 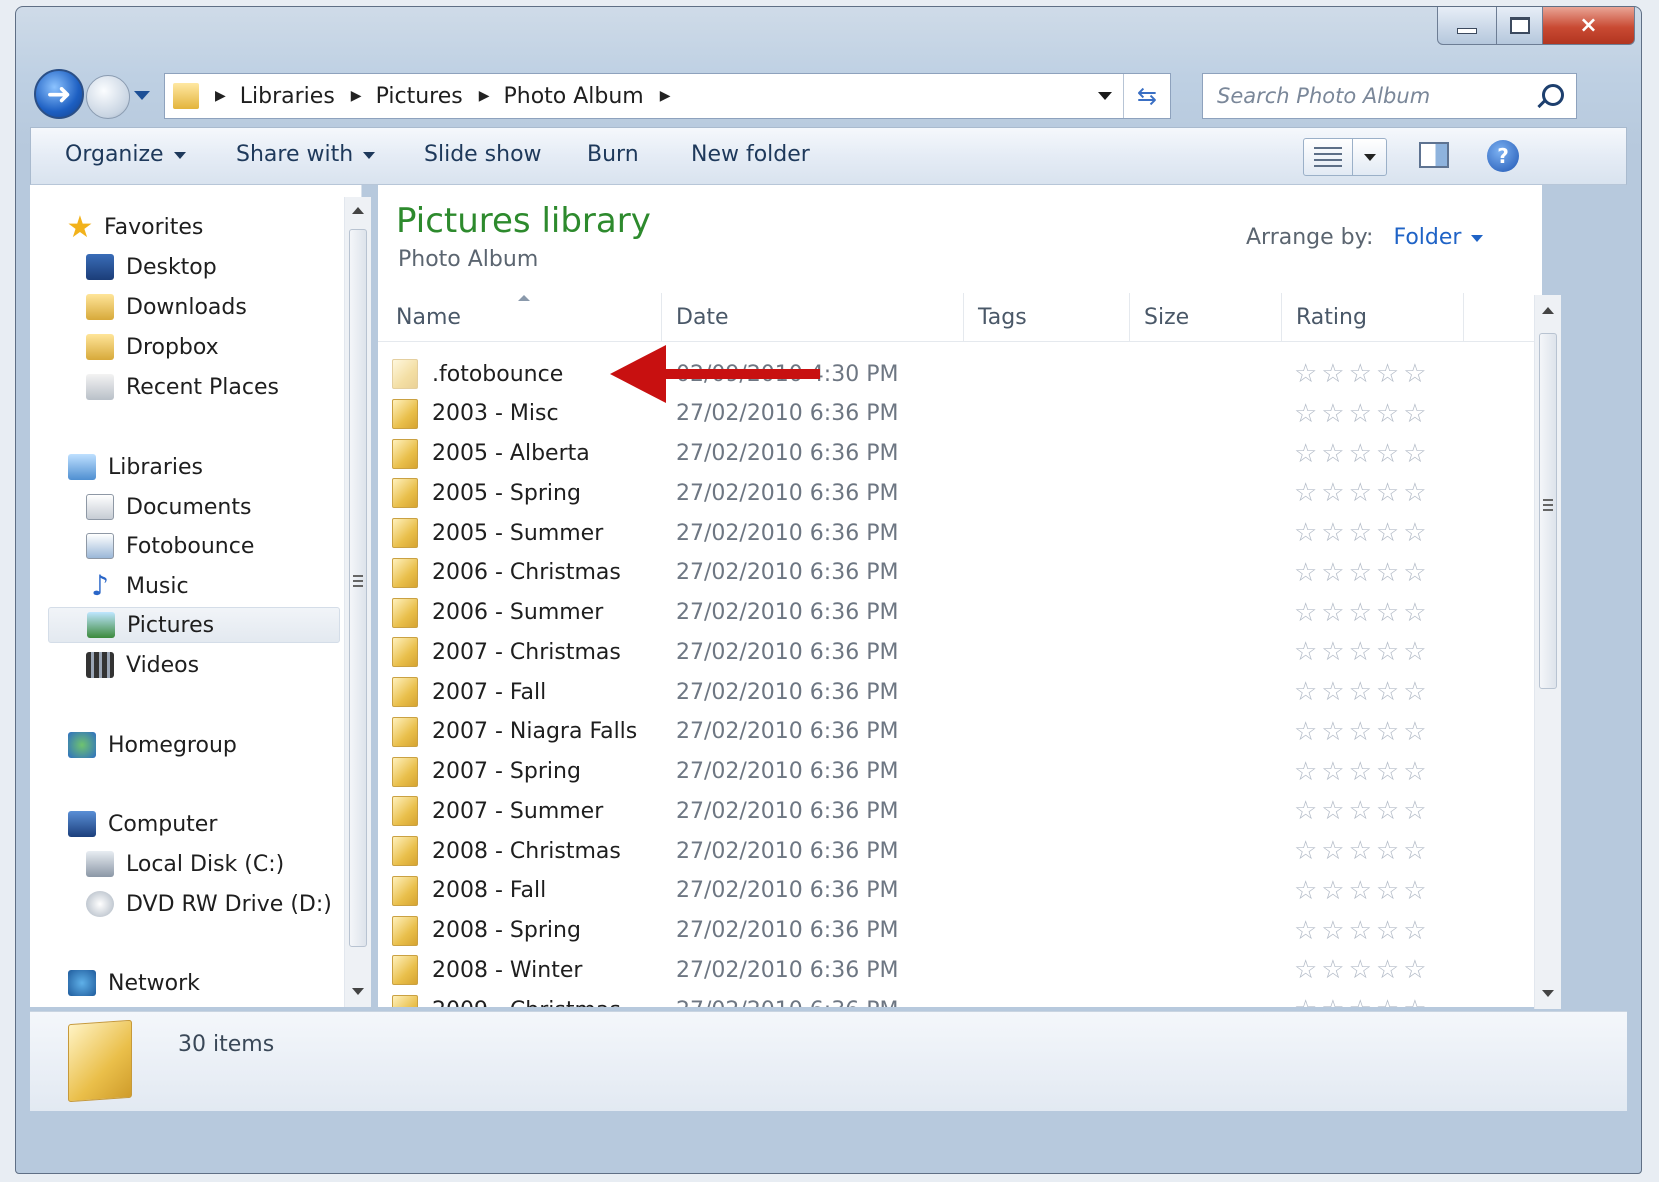 I want to click on nav-network: Network, so click(x=134, y=983).